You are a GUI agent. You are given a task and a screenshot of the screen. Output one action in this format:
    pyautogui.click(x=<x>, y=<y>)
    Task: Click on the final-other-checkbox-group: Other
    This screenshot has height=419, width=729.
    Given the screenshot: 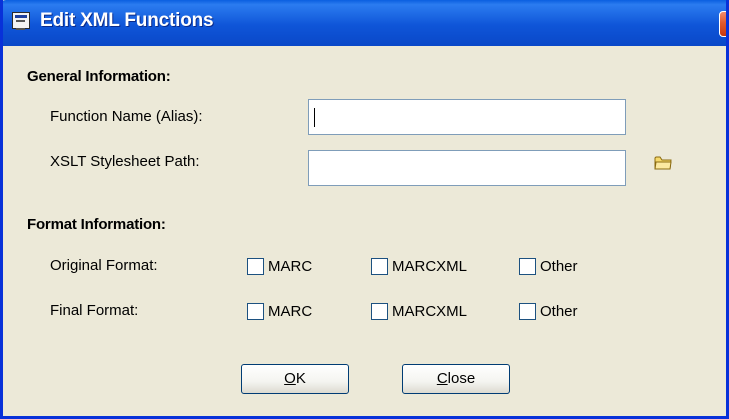 What is the action you would take?
    pyautogui.click(x=548, y=311)
    